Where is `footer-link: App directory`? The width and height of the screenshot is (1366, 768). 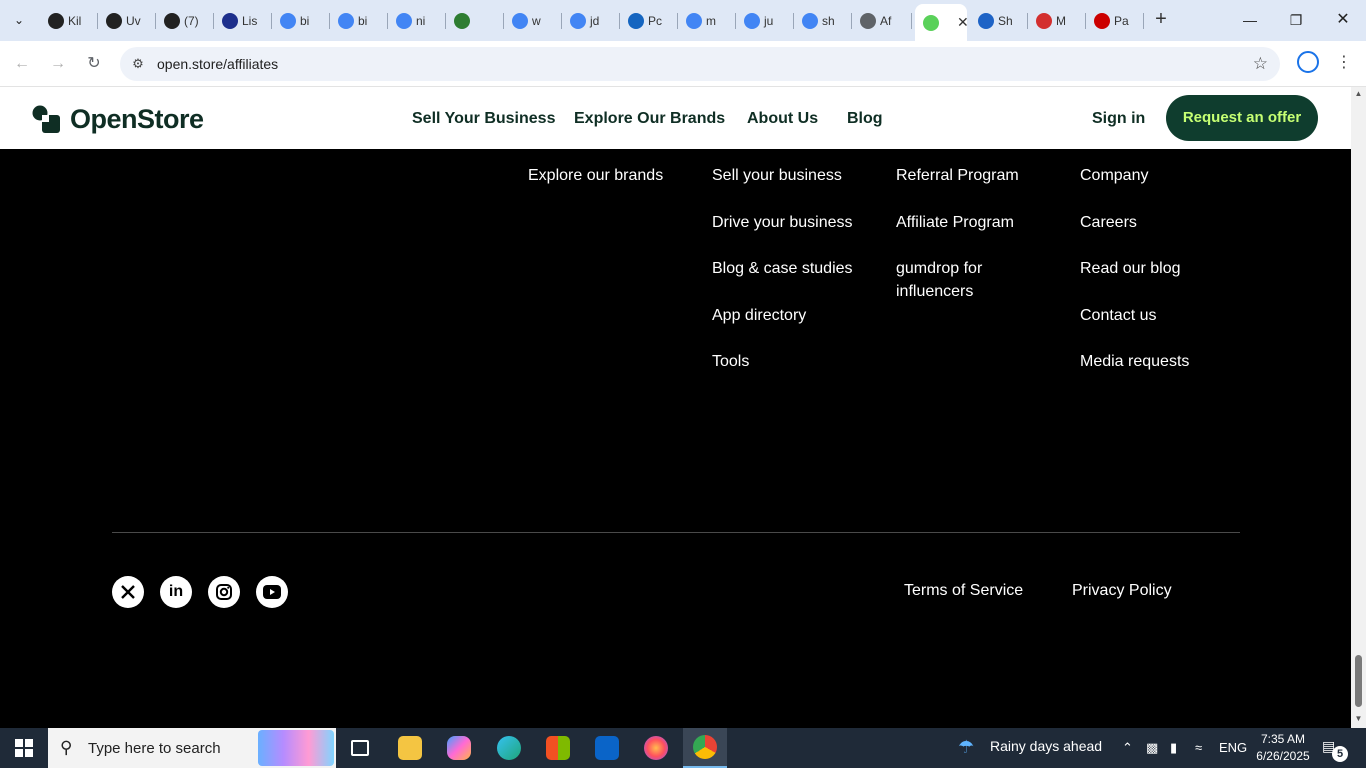
footer-link: App directory is located at coordinates (759, 315).